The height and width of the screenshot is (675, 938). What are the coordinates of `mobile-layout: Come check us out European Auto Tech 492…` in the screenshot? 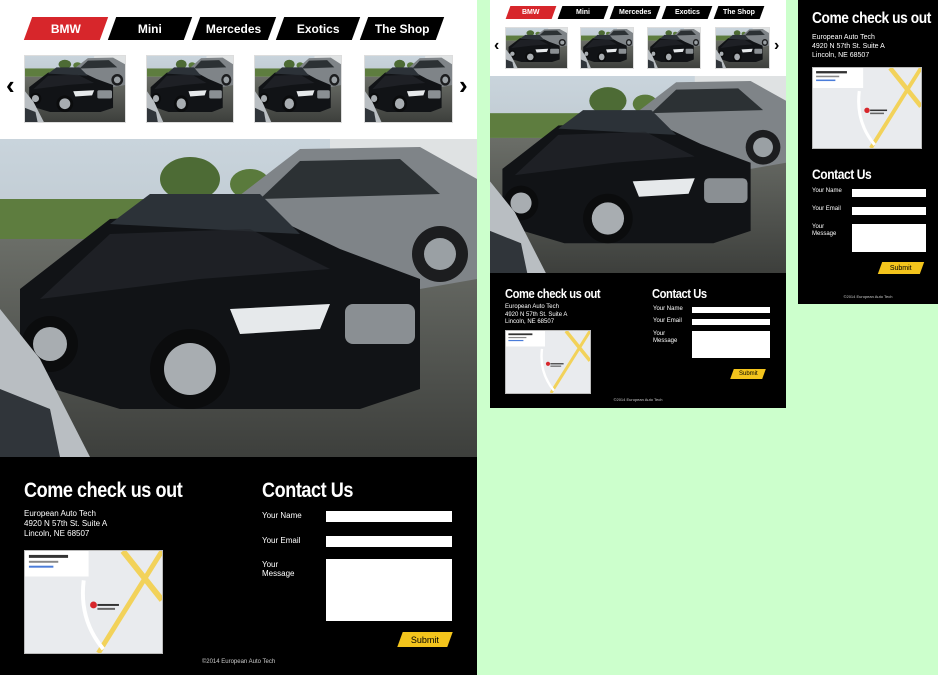 It's located at (868, 152).